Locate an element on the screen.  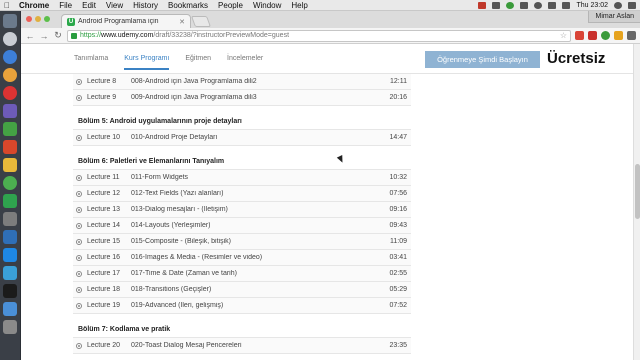
battery-icon is located at coordinates (566, 5).